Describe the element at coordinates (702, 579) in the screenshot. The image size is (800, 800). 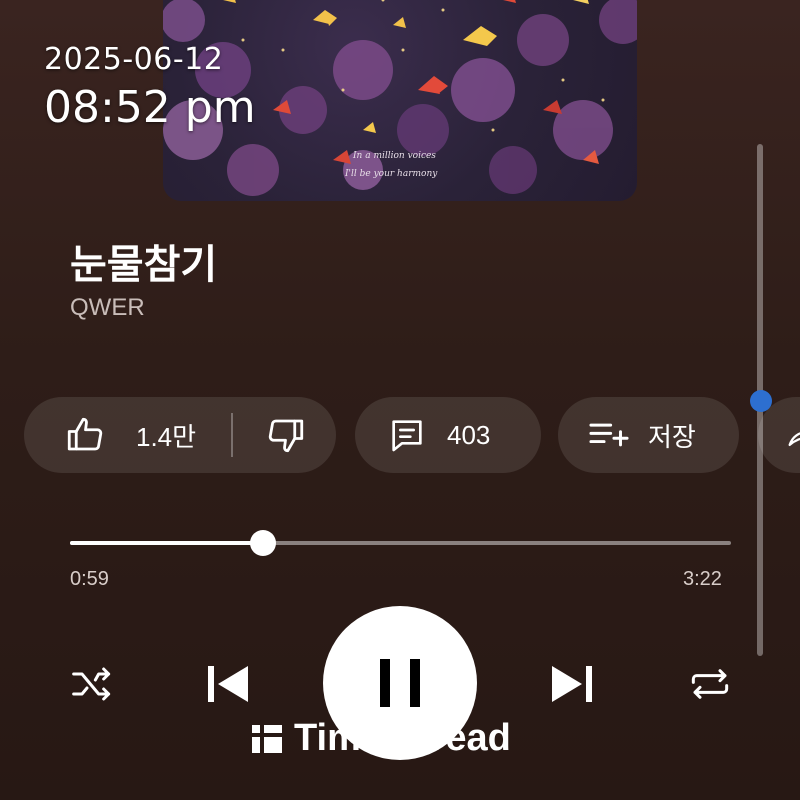
I see `total-time: 3:22` at that location.